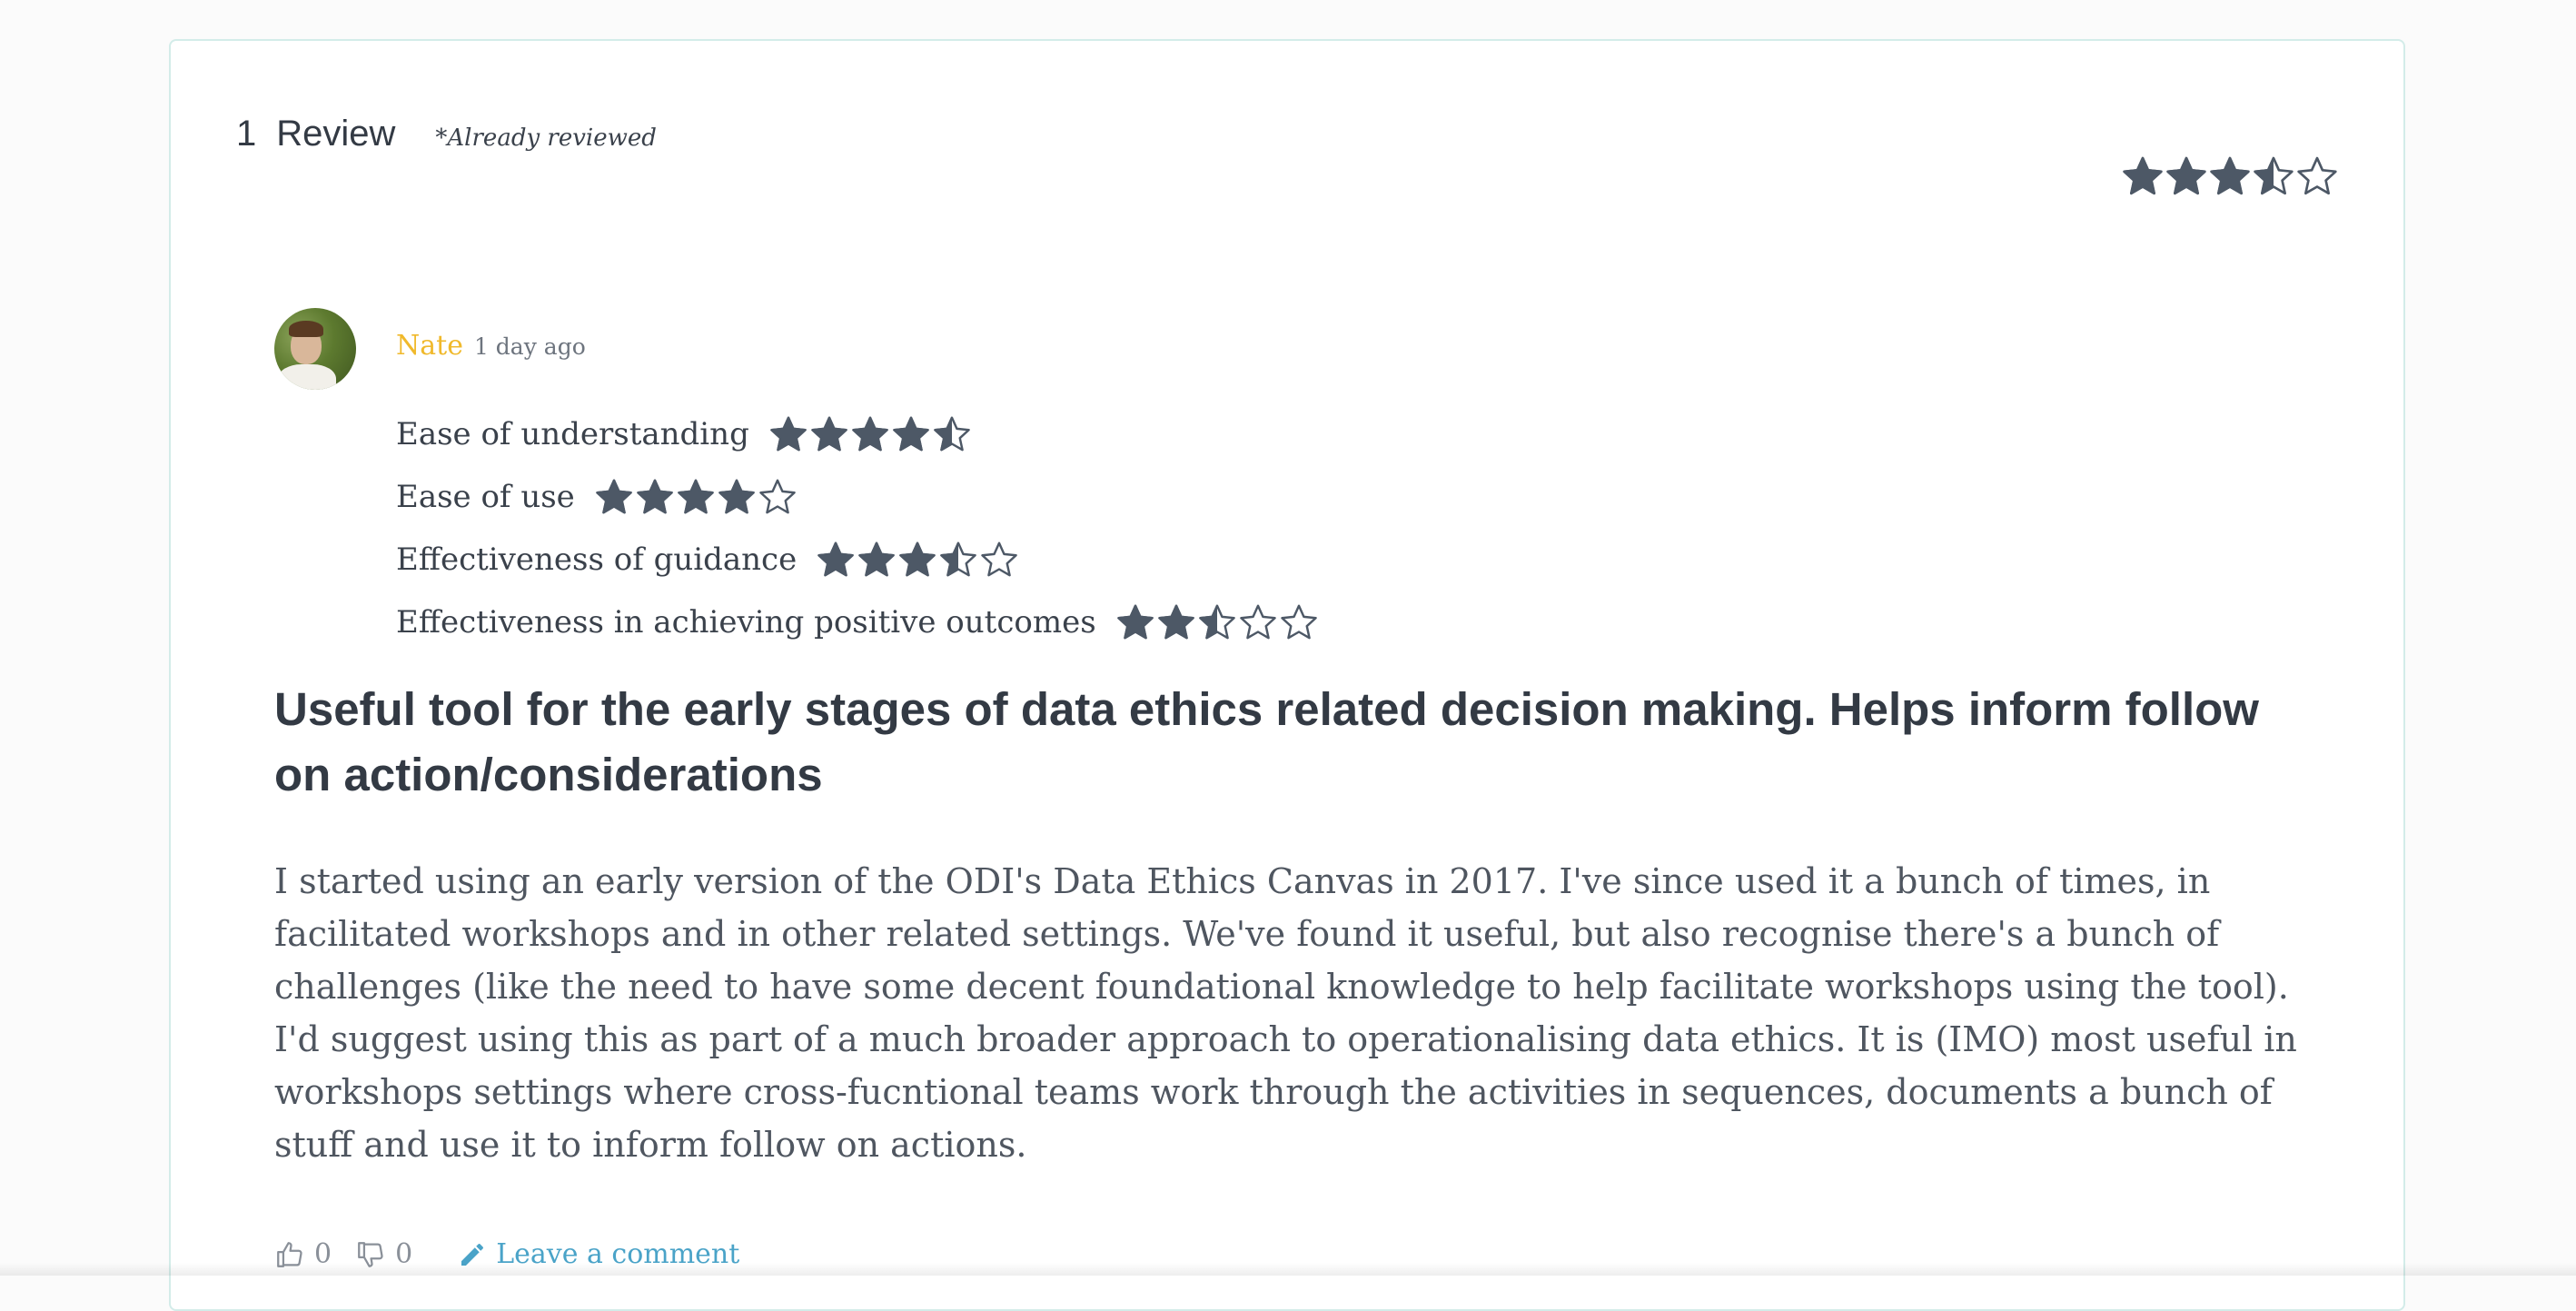 Image resolution: width=2576 pixels, height=1311 pixels. I want to click on rating-row-ease-of-understanding: Ease of understanding, so click(858, 433).